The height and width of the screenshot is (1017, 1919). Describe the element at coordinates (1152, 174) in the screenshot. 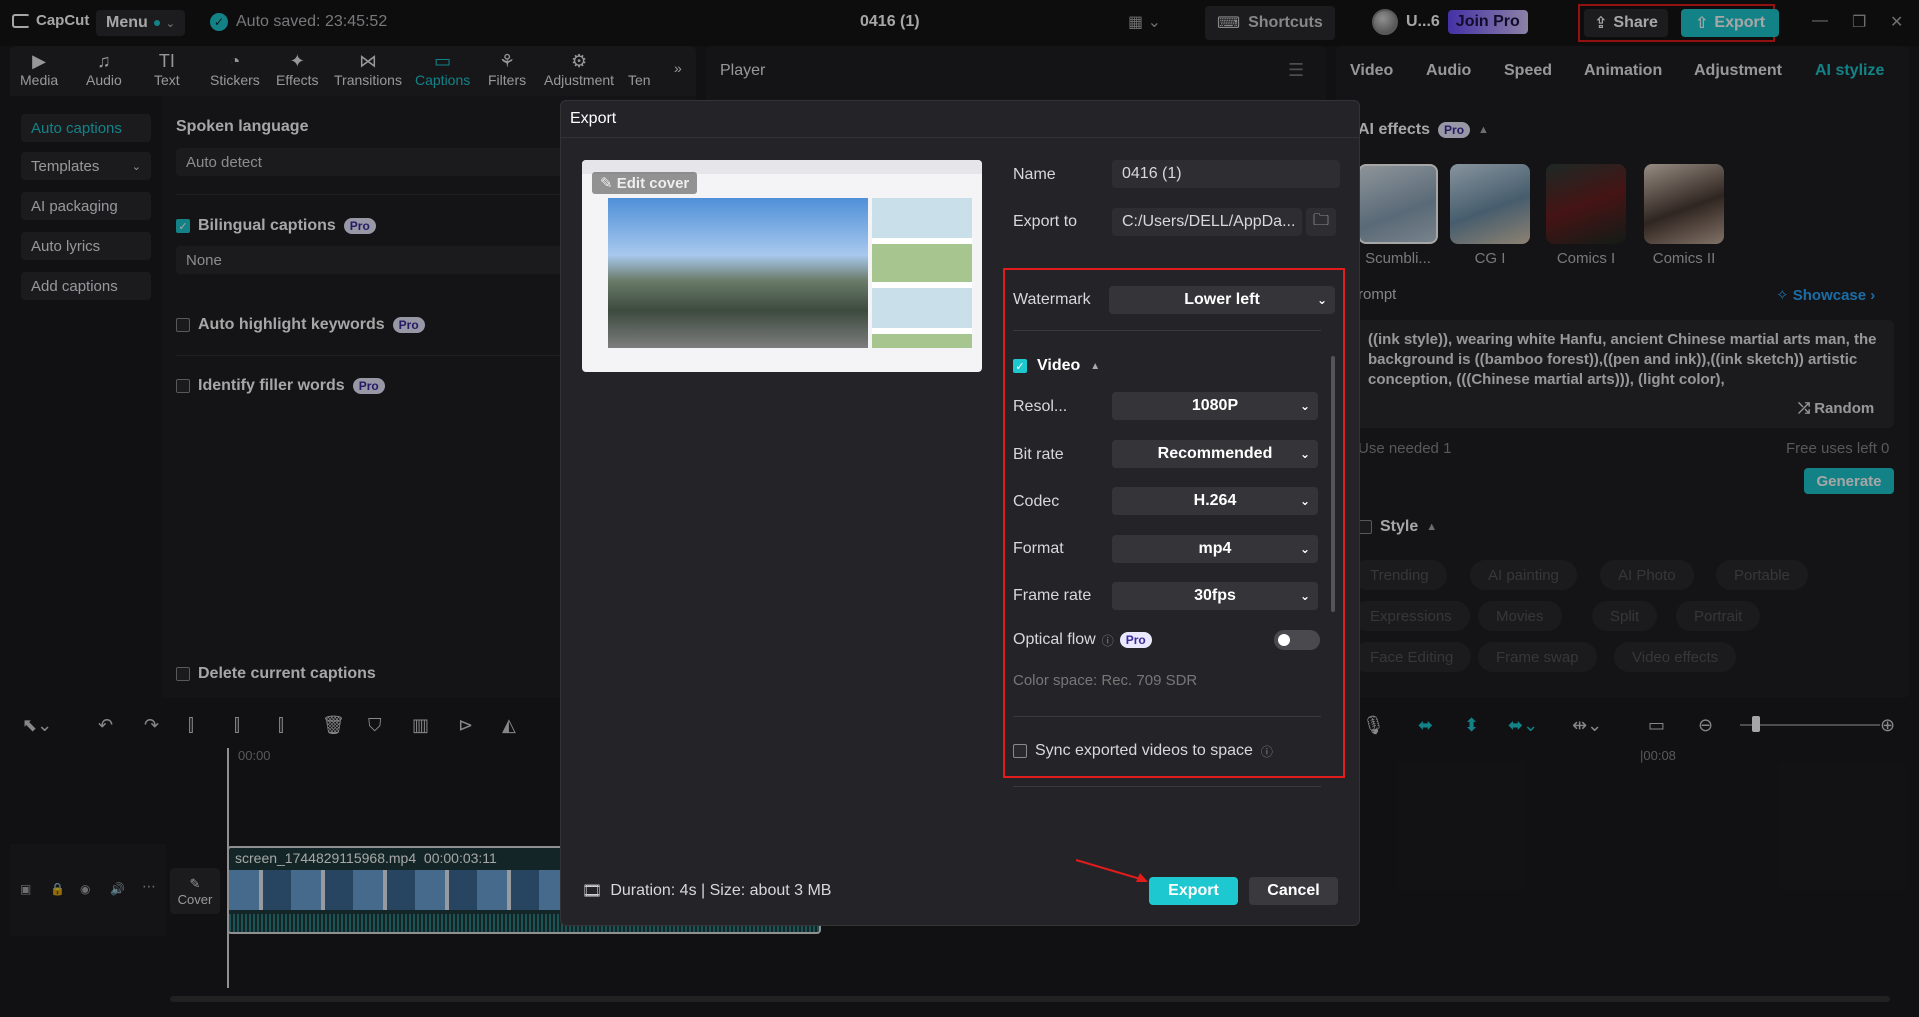

I see `input-value: 0416 (1)` at that location.